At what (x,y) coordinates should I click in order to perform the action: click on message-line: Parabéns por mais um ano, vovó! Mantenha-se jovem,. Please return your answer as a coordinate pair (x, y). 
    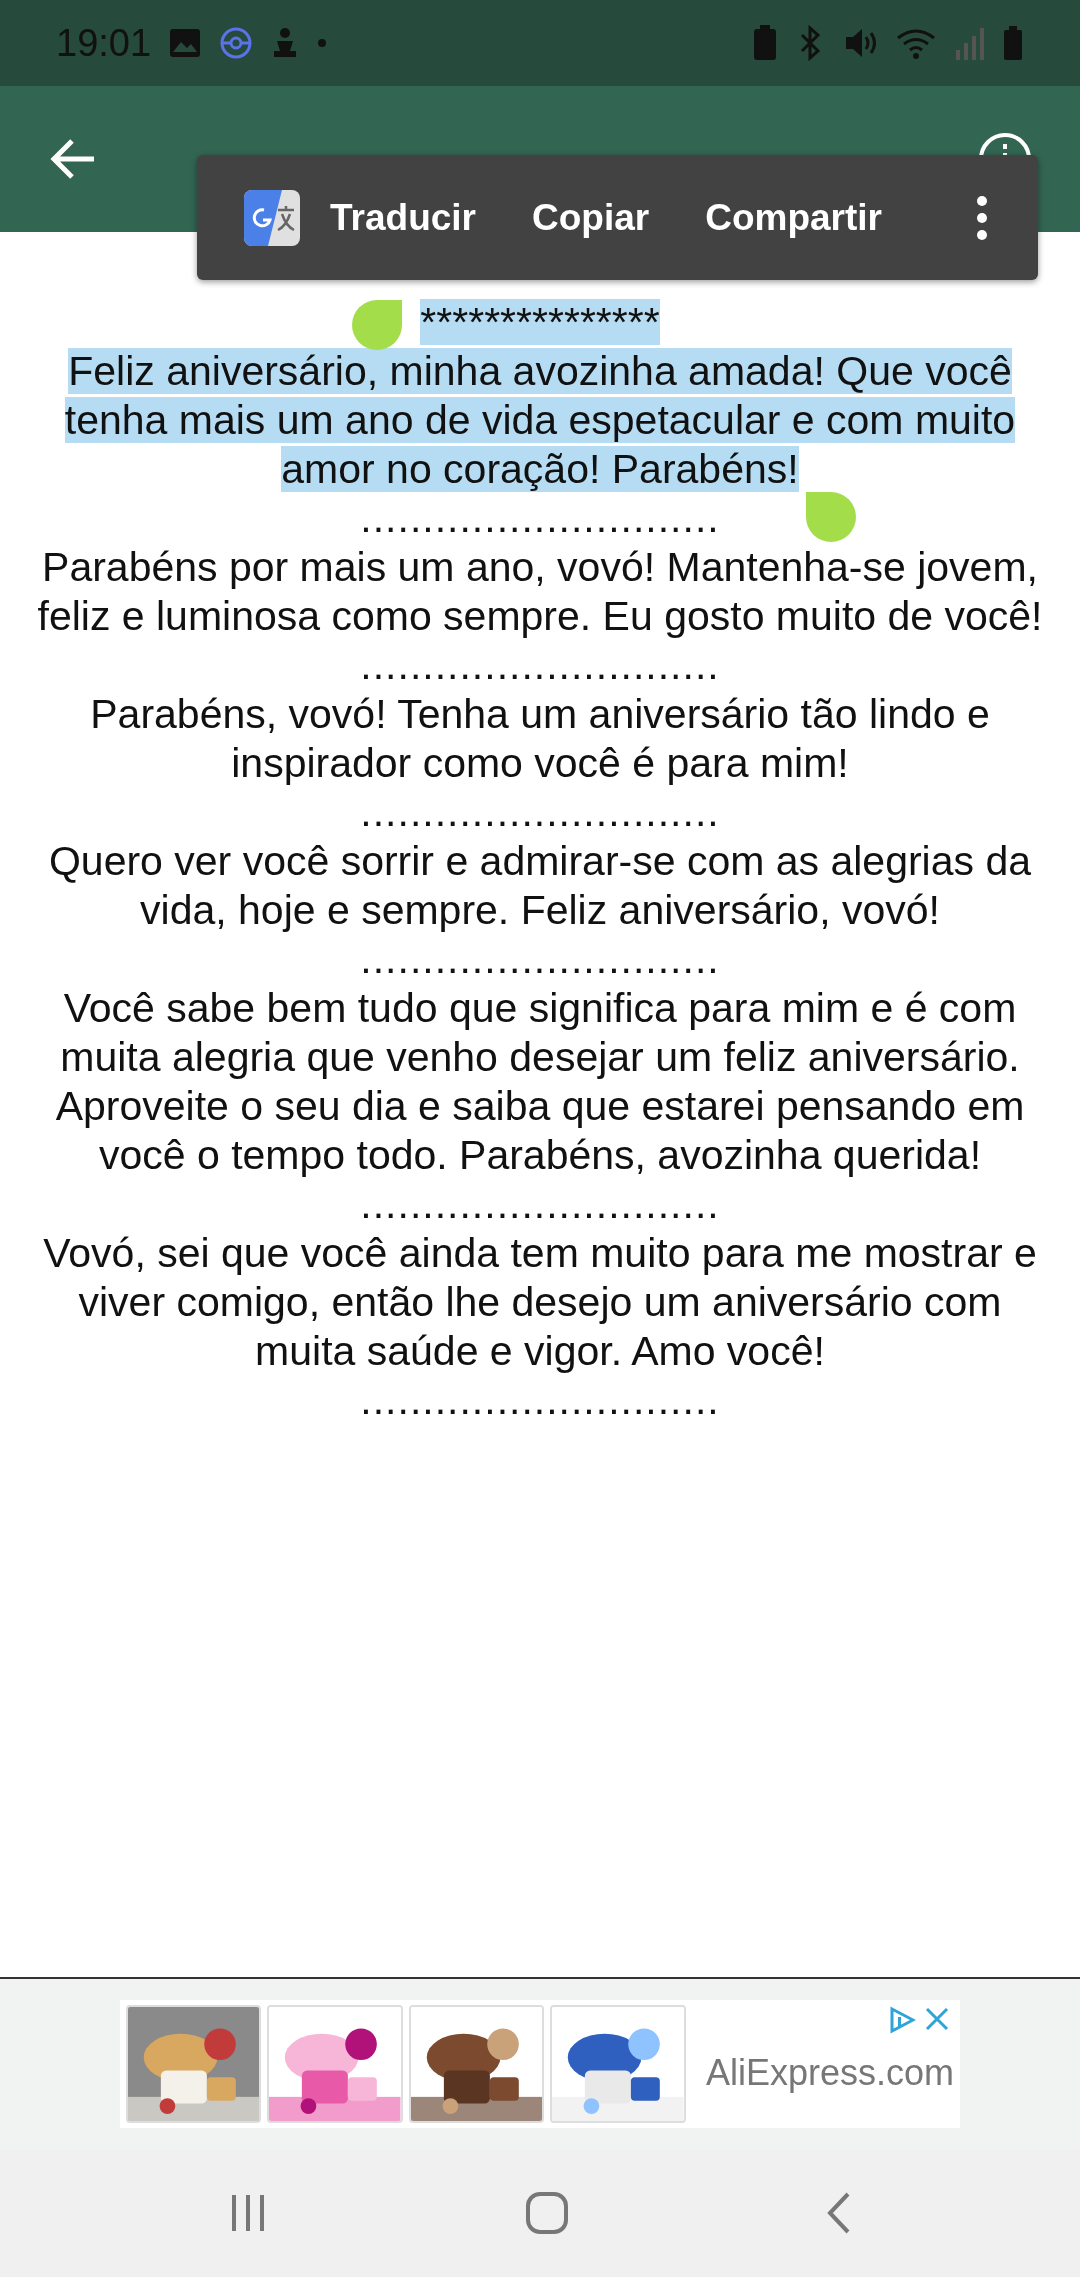
    Looking at the image, I should click on (540, 567).